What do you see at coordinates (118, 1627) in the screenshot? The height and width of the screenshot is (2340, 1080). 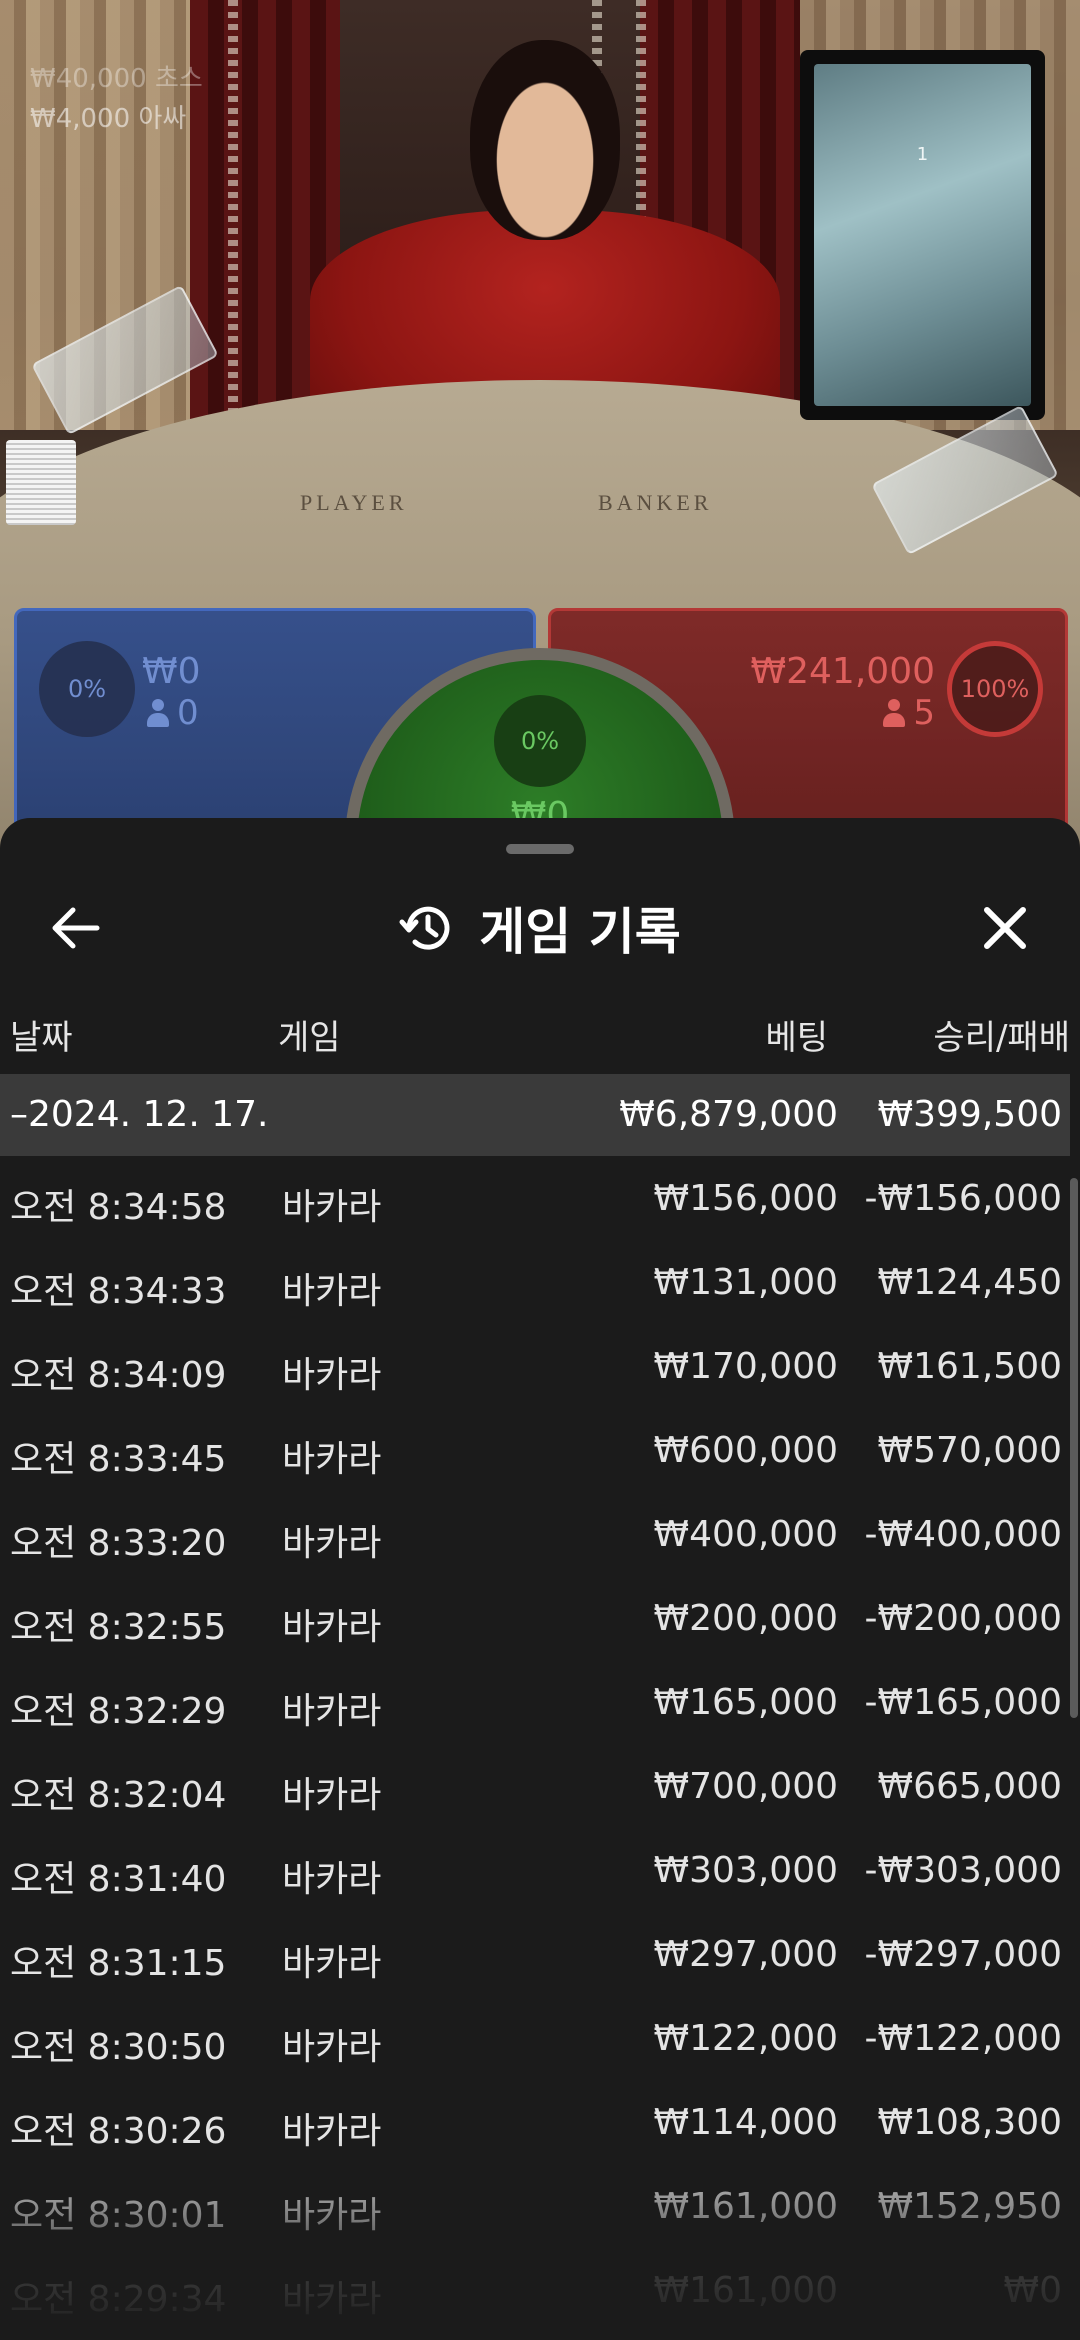 I see `row-time: 오전 8:32:55` at bounding box center [118, 1627].